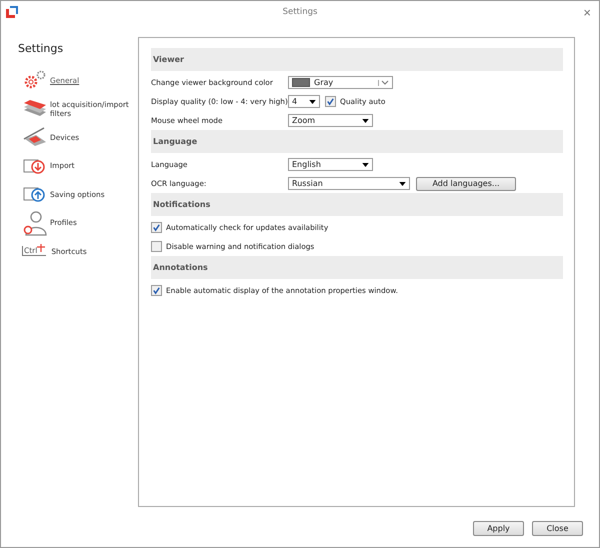  What do you see at coordinates (357, 204) in the screenshot?
I see `section-header: Notifications` at bounding box center [357, 204].